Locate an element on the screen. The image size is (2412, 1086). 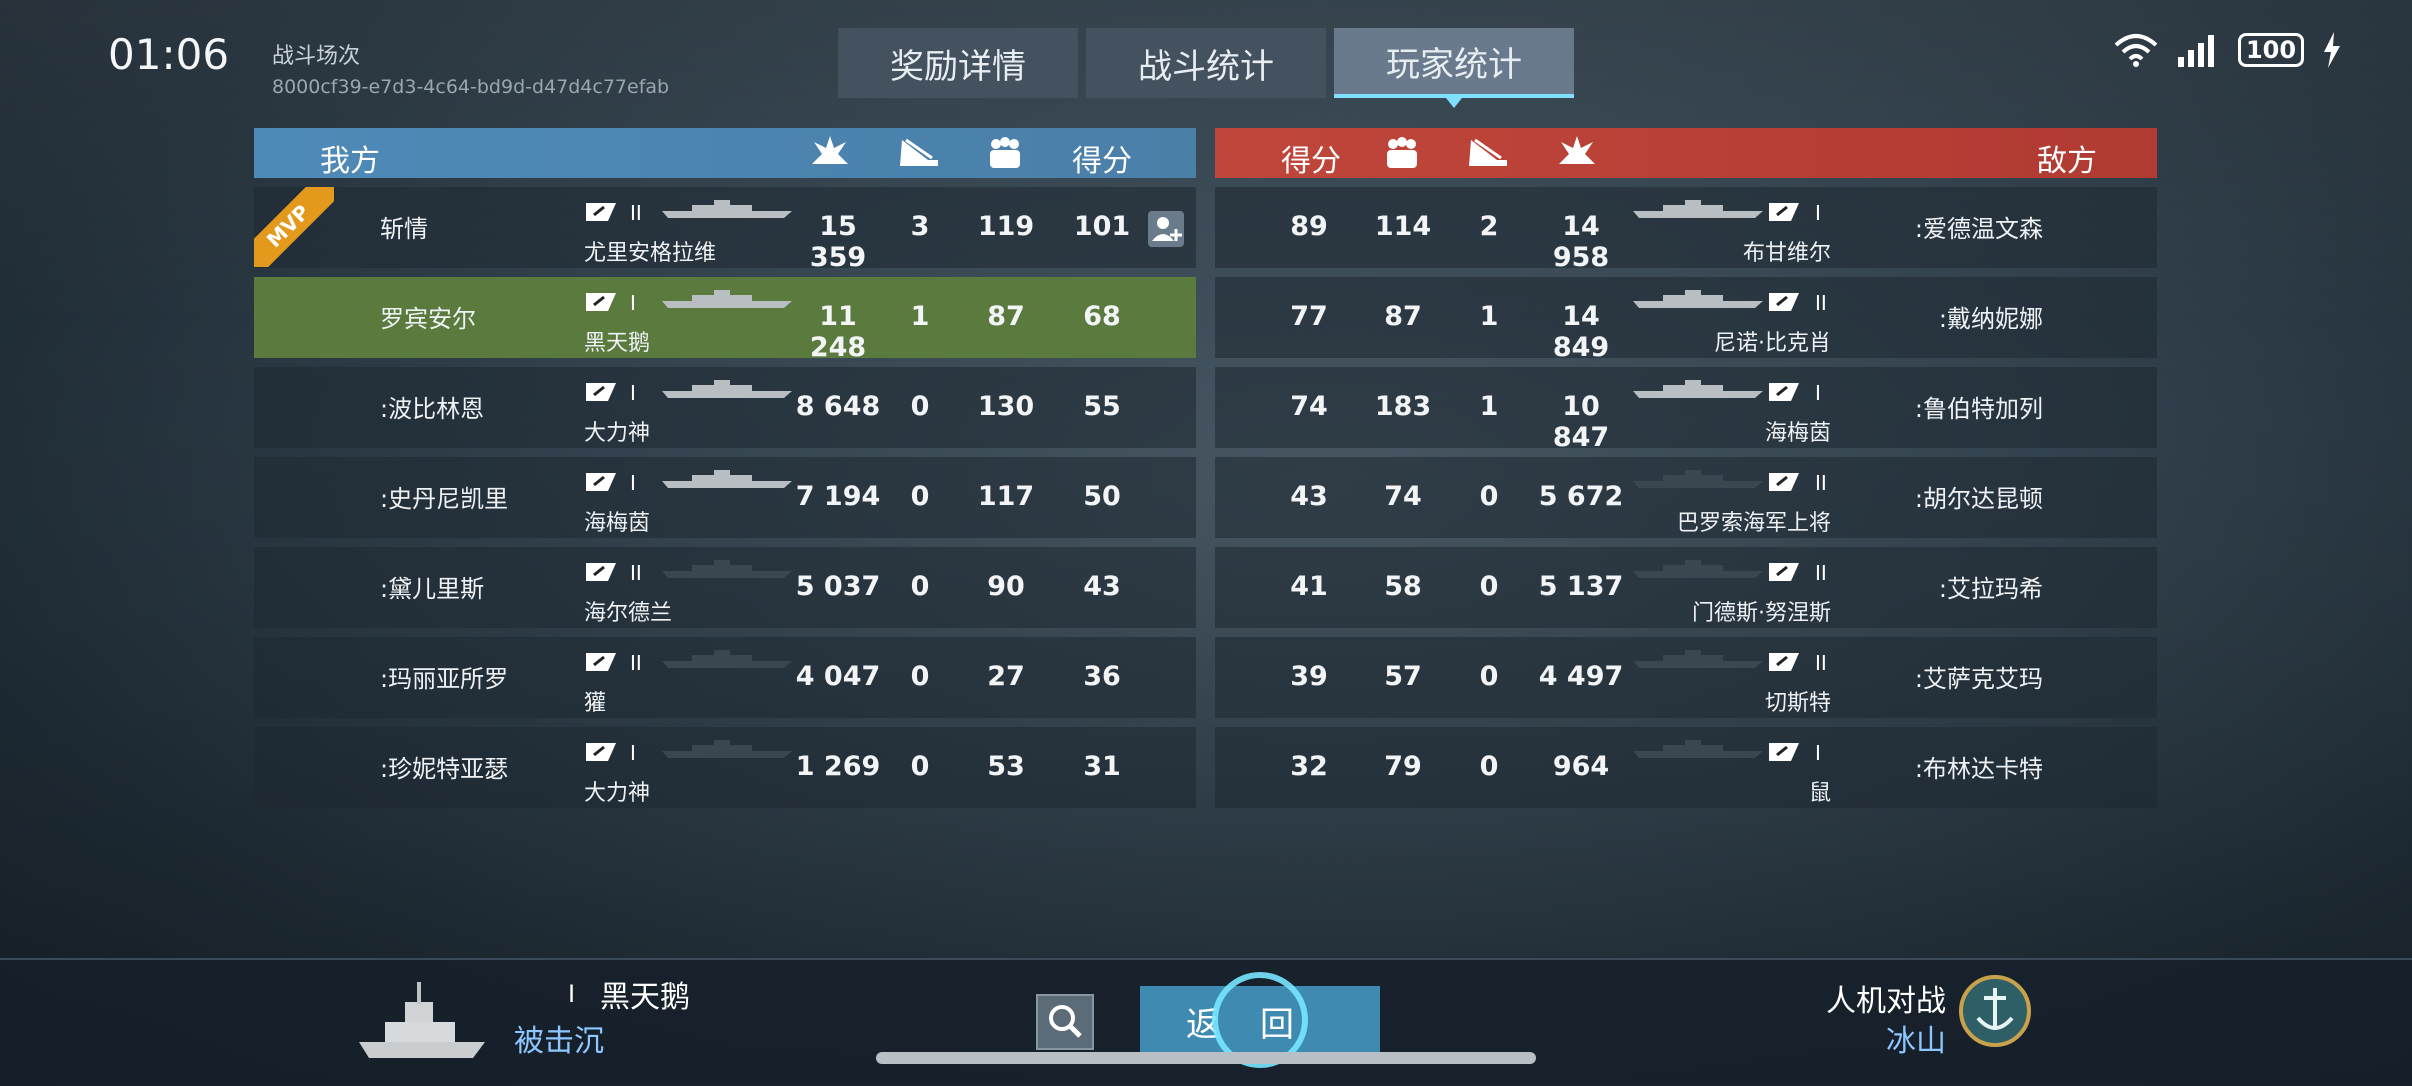
ship-name: 布甘维尔 is located at coordinates (1786, 253).